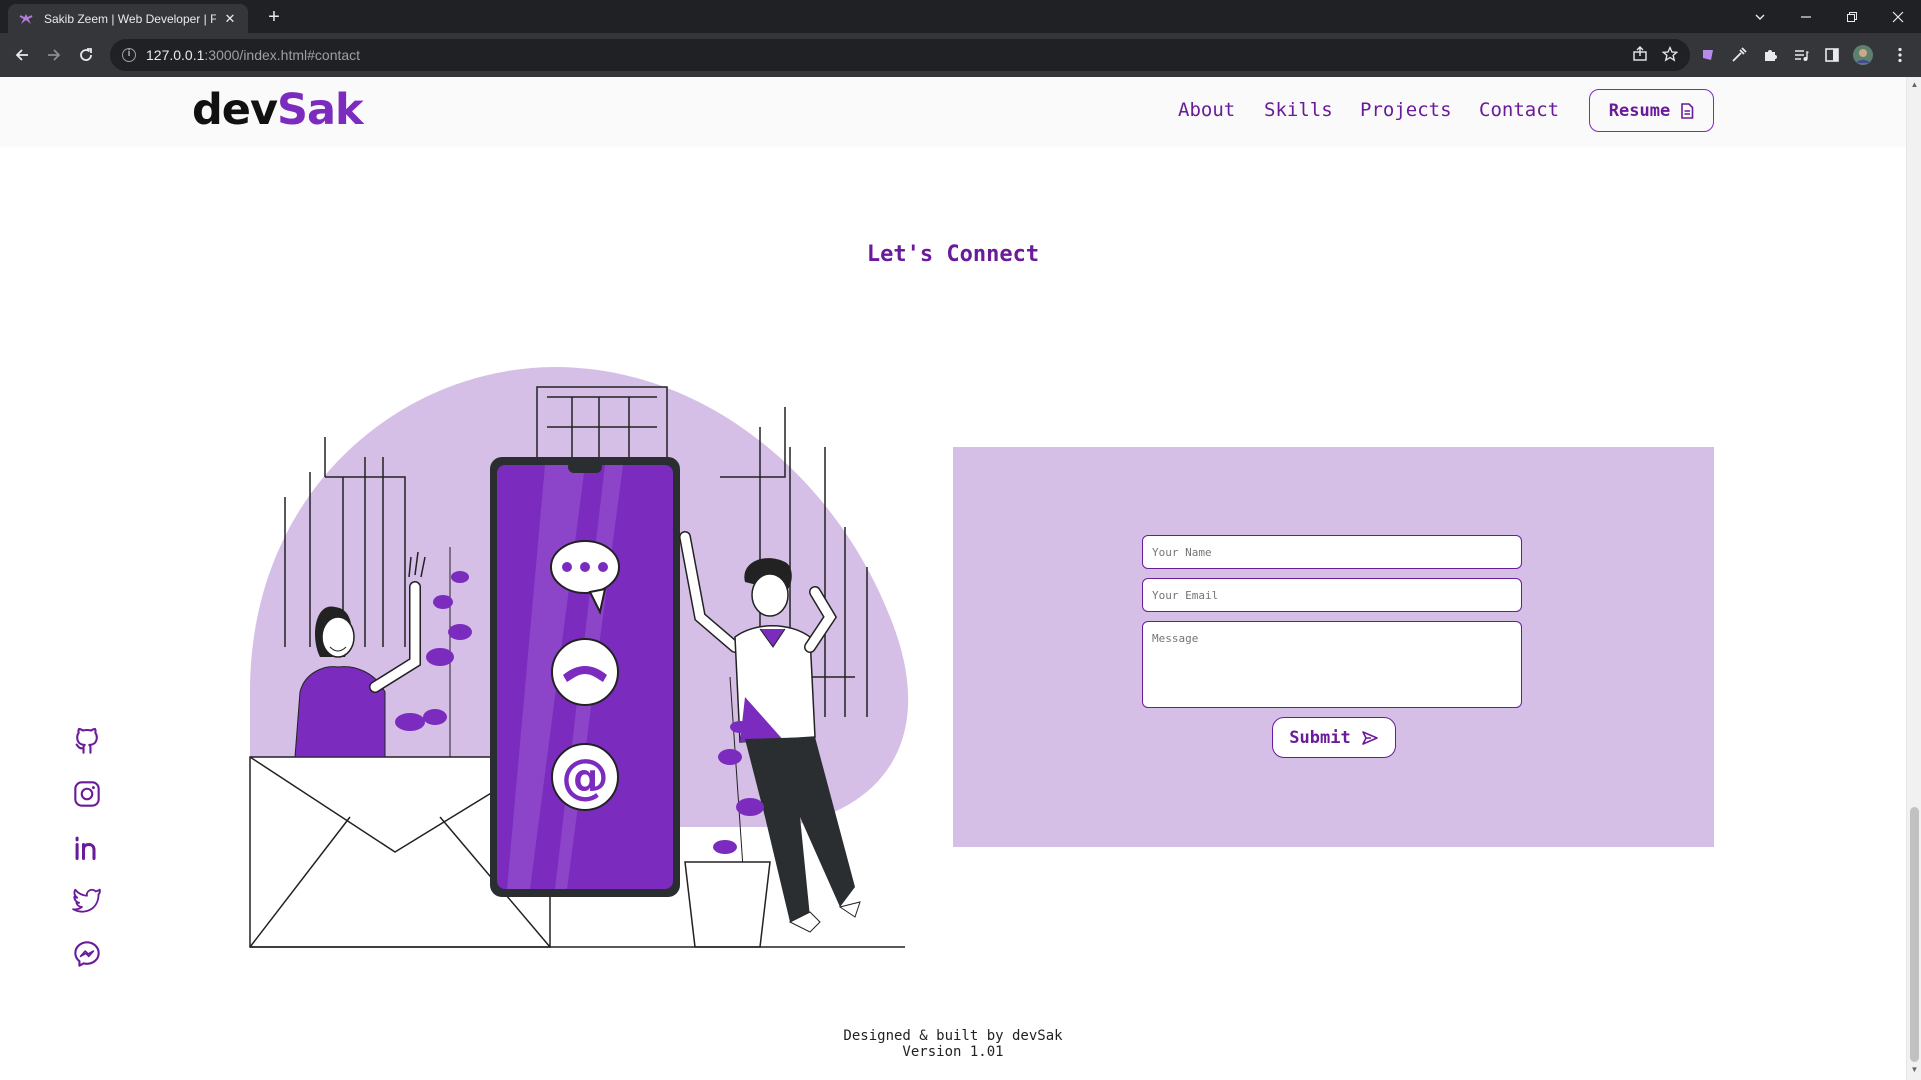 Image resolution: width=1921 pixels, height=1080 pixels. What do you see at coordinates (1914, 934) in the screenshot?
I see `scrollbar-thumb` at bounding box center [1914, 934].